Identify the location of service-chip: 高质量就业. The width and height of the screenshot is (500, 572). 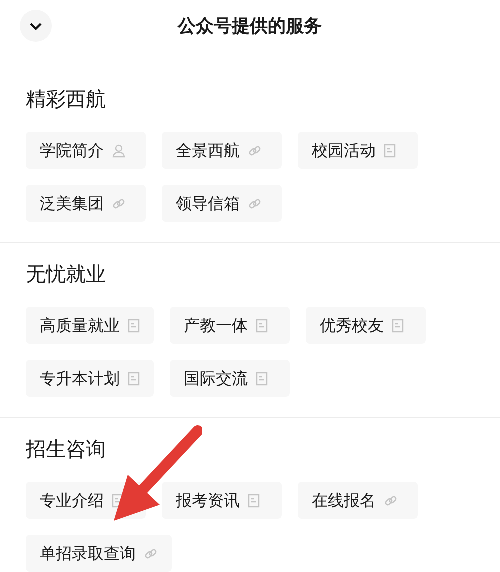
(90, 325).